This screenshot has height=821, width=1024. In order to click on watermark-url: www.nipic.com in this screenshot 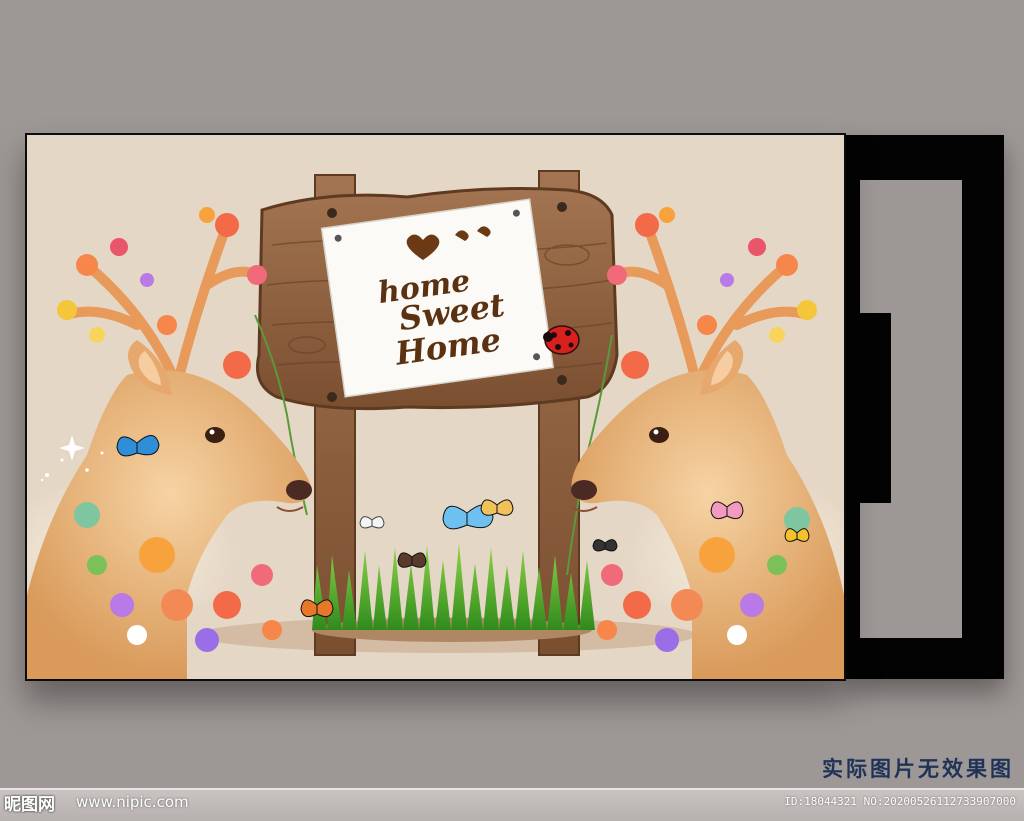, I will do `click(132, 802)`.